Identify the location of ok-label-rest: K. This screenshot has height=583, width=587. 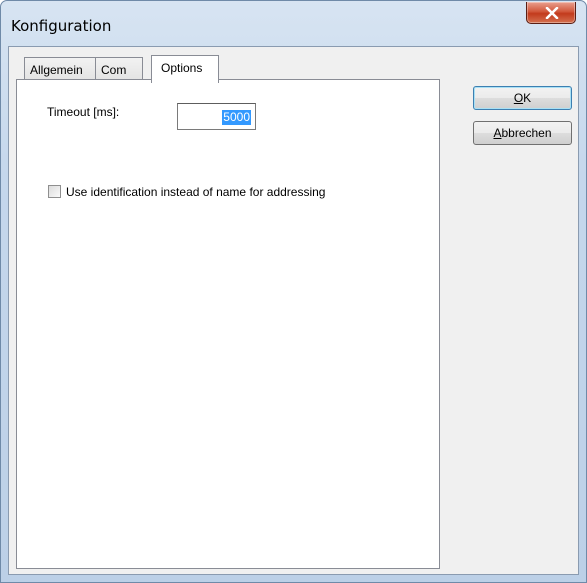
(527, 98).